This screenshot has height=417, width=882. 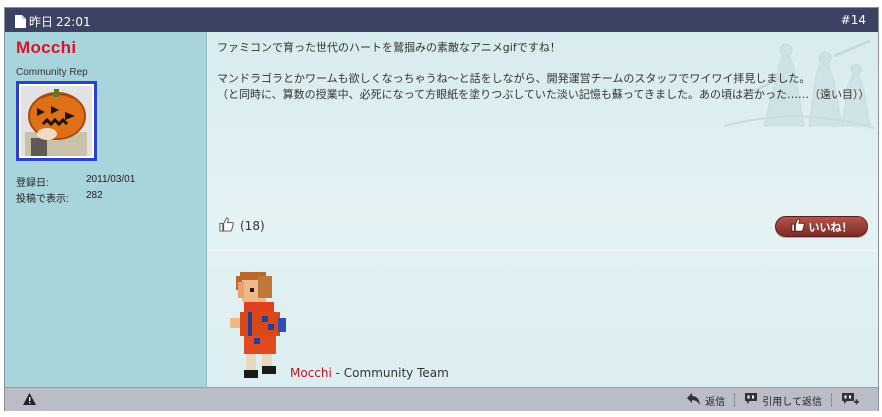 I want to click on signature-suffix: - Community Team, so click(x=390, y=373).